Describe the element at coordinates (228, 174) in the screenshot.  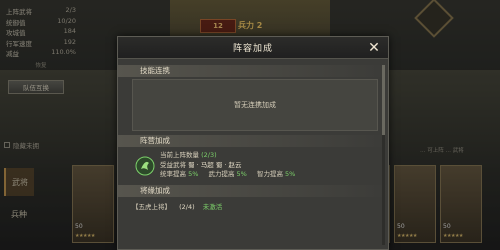
I see `bonus-stats-line: 统率提高 5% 武力提高 5% 智力提高 5%` at that location.